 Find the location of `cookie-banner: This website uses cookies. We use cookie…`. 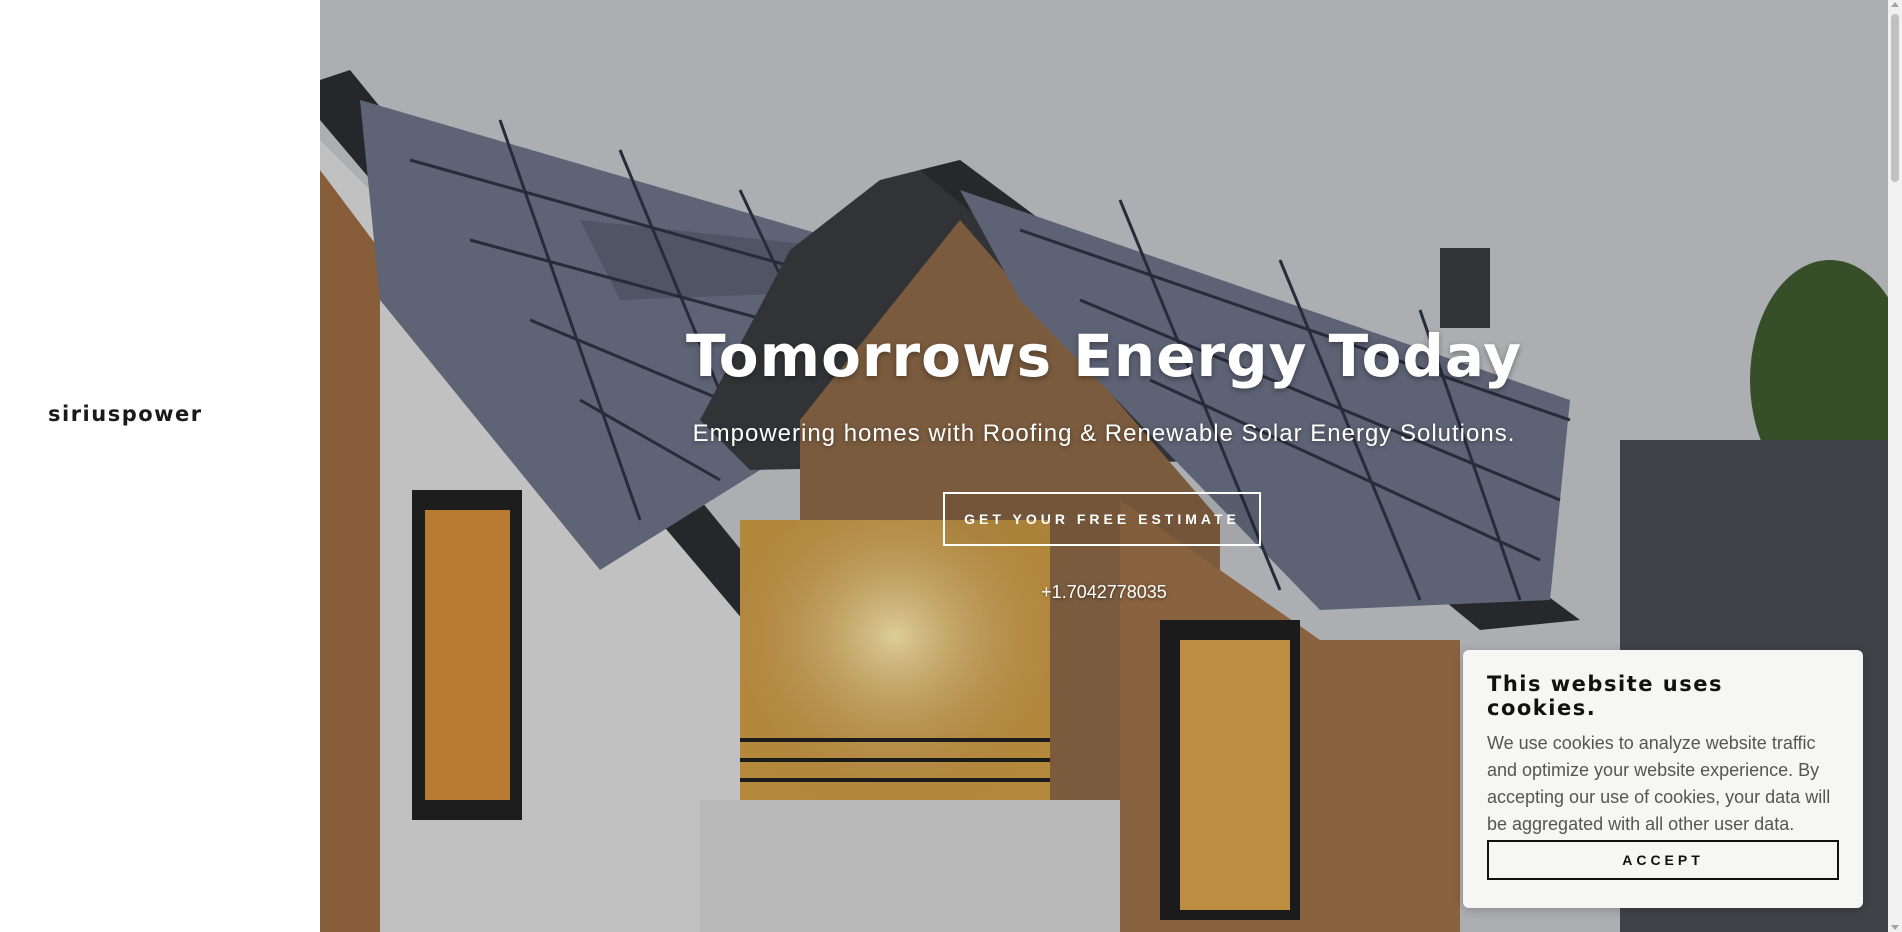

cookie-banner: This website uses cookies. We use cookie… is located at coordinates (1663, 779).